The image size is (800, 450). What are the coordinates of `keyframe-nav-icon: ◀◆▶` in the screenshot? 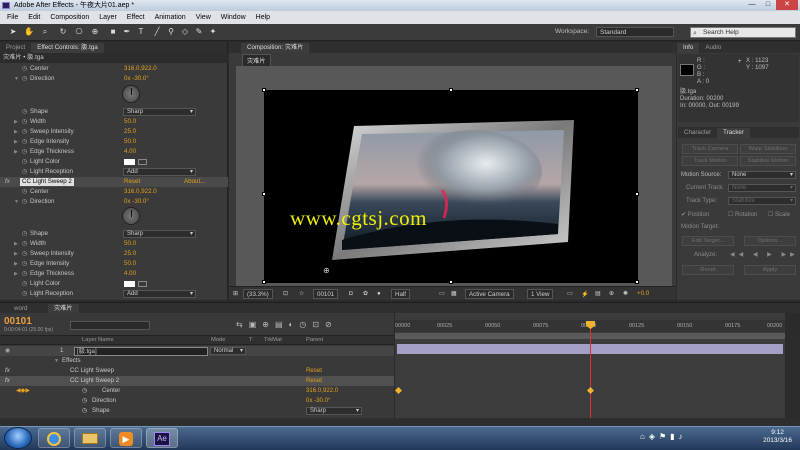 It's located at (23, 391).